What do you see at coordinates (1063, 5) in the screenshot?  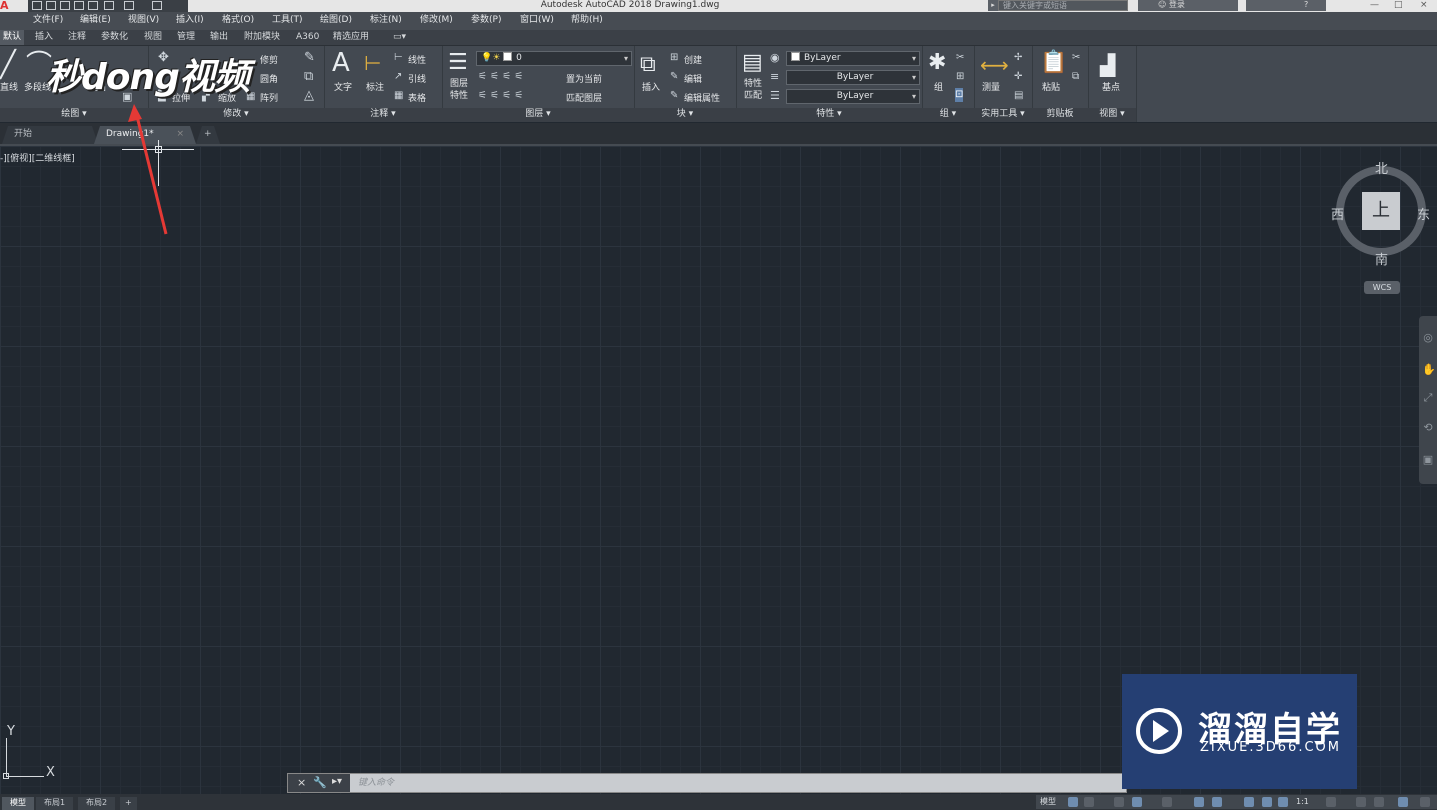 I see `search-input: 键入关键字或短语` at bounding box center [1063, 5].